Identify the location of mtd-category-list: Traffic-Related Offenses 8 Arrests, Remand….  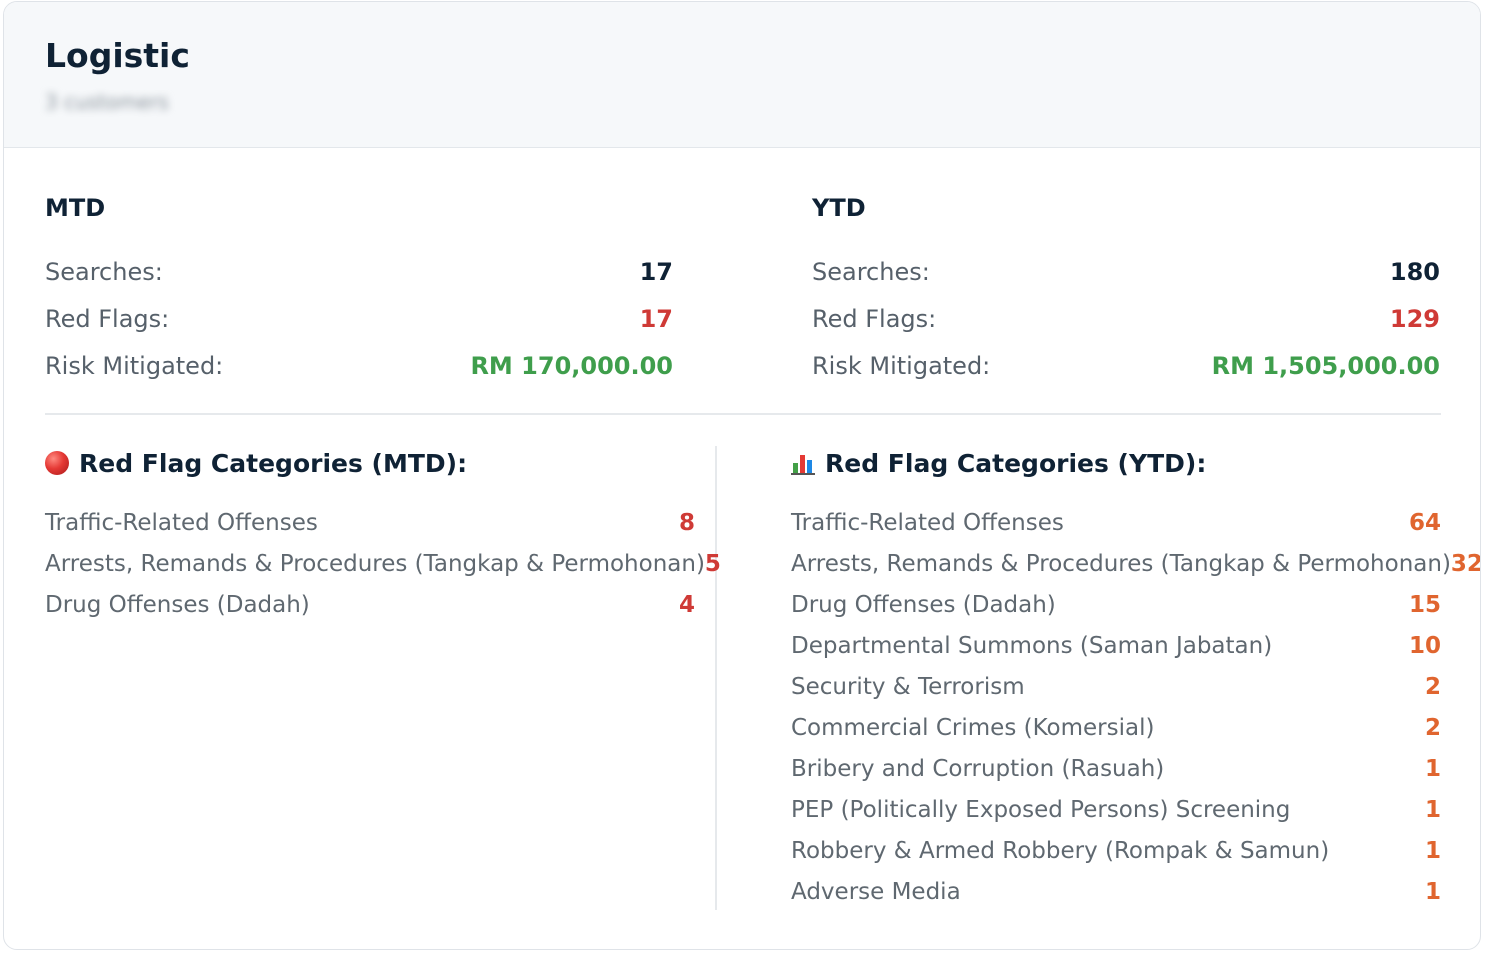
(383, 563).